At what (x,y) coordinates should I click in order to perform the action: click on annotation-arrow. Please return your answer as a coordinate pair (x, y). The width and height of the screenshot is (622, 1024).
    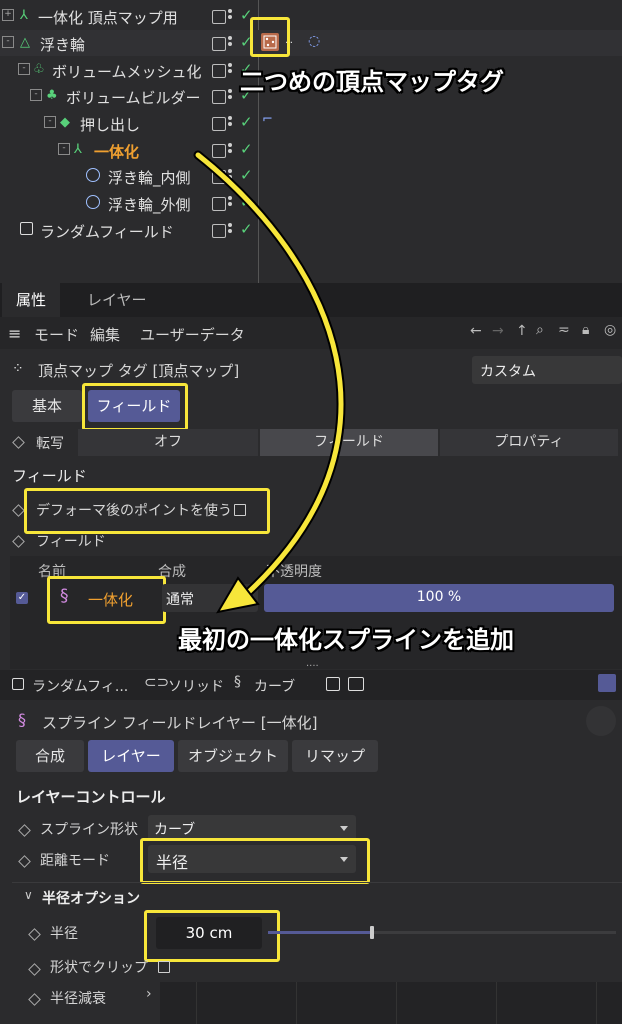
    Looking at the image, I should click on (269, 382).